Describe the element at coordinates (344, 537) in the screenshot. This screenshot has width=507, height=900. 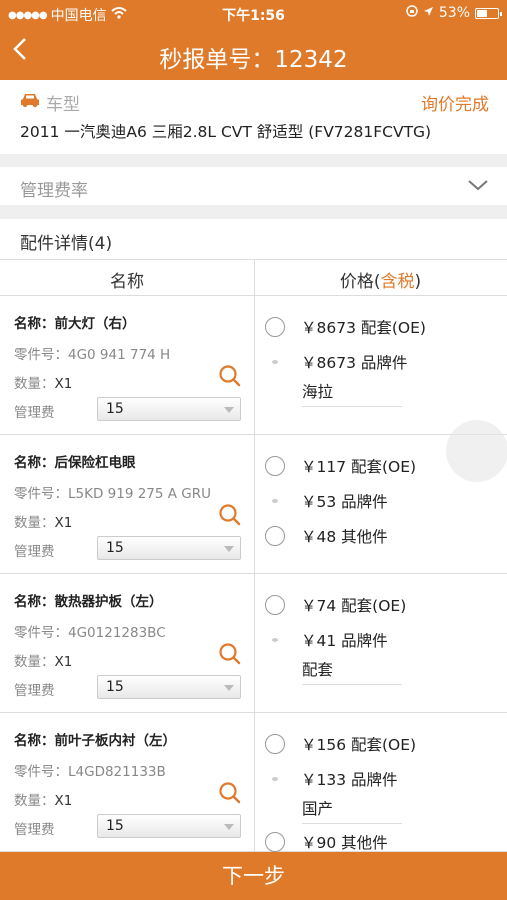
I see `price-text: ￥48 其他件` at that location.